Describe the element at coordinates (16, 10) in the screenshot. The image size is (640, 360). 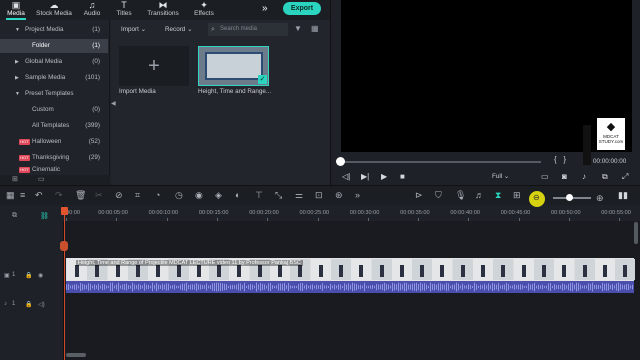
I see `tab-media: ▣ Media` at that location.